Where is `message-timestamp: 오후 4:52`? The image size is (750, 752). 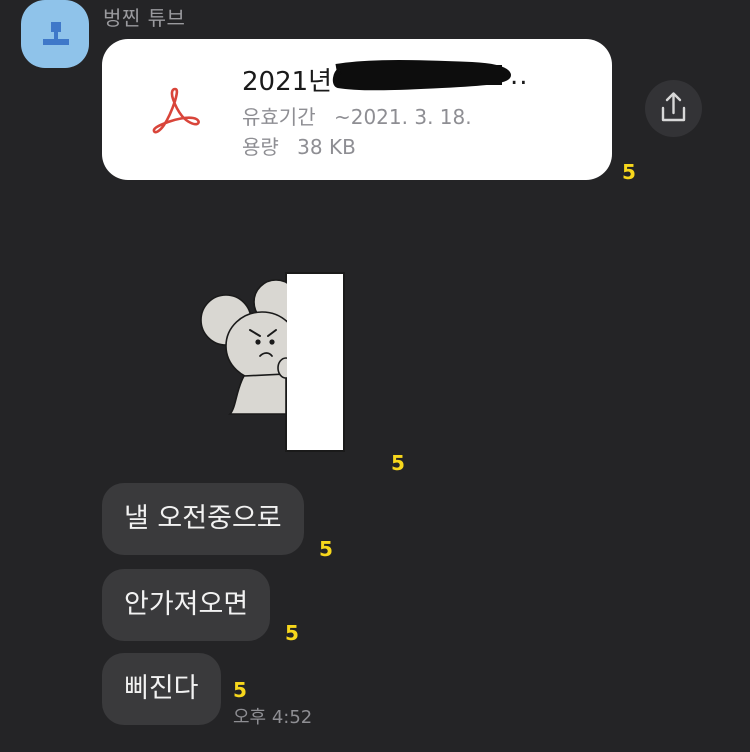
message-timestamp: 오후 4:52 is located at coordinates (273, 717).